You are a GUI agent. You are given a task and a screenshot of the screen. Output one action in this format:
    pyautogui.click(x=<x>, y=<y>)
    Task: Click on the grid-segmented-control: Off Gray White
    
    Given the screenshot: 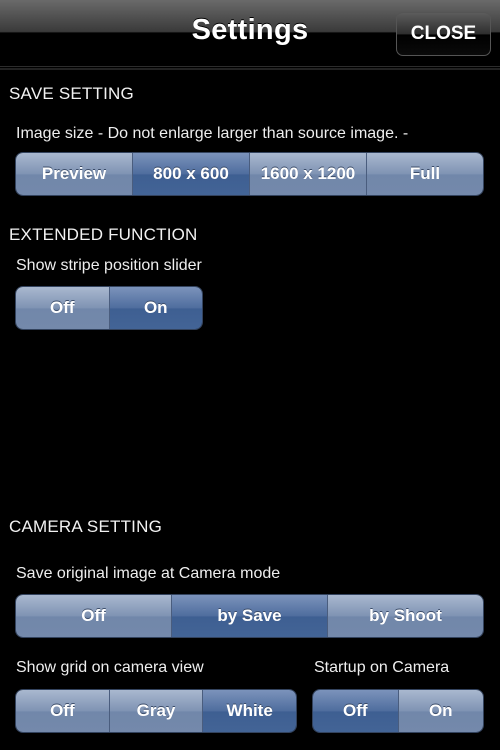 What is the action you would take?
    pyautogui.click(x=156, y=711)
    